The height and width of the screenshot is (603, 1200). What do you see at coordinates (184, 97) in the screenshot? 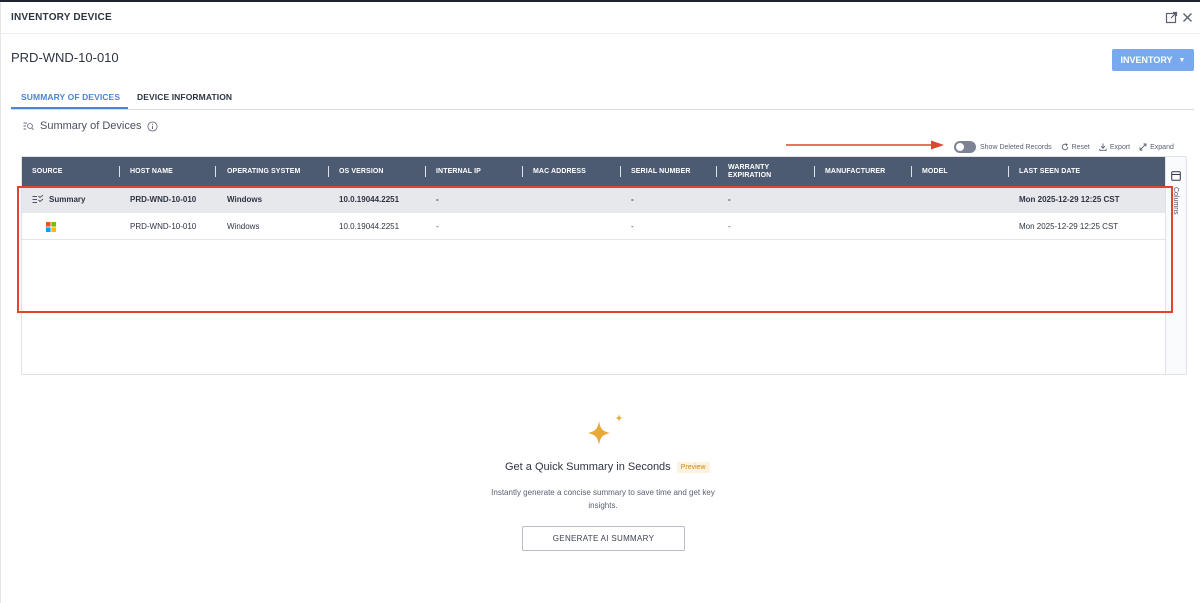
I see `tab-device-information: DEVICE INFORMATION` at bounding box center [184, 97].